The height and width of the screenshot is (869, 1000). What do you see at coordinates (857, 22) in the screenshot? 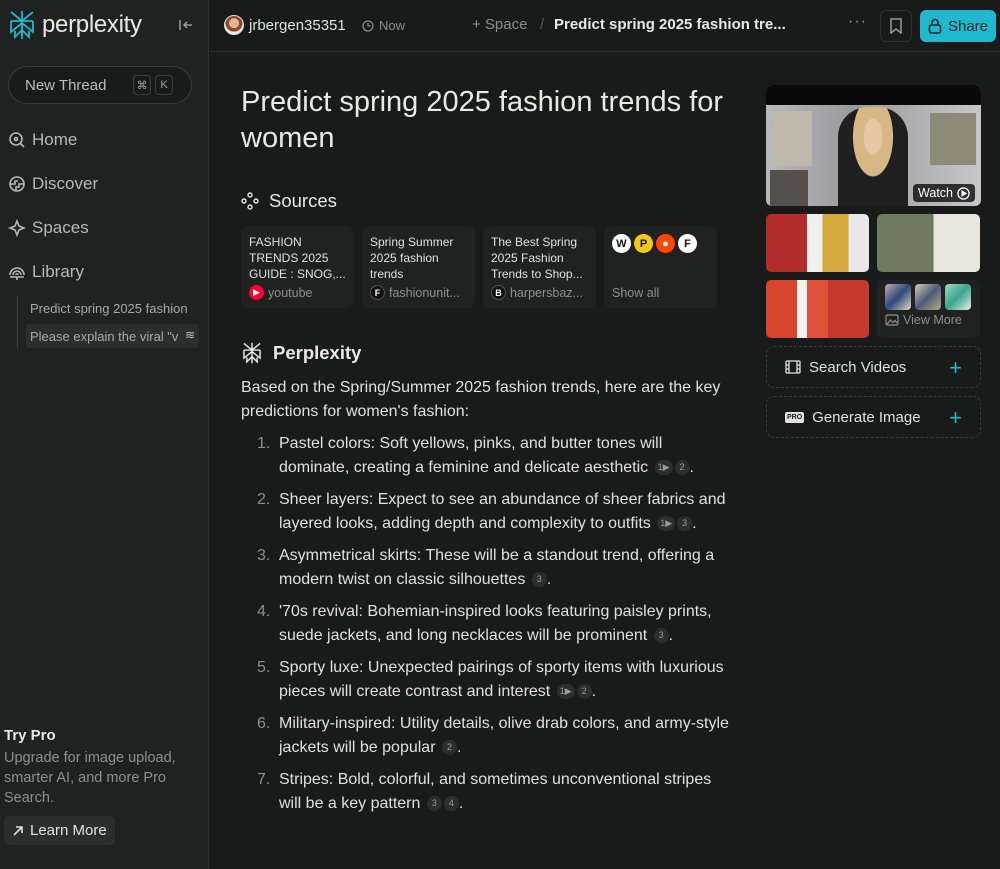
I see `more-options-button: ···` at bounding box center [857, 22].